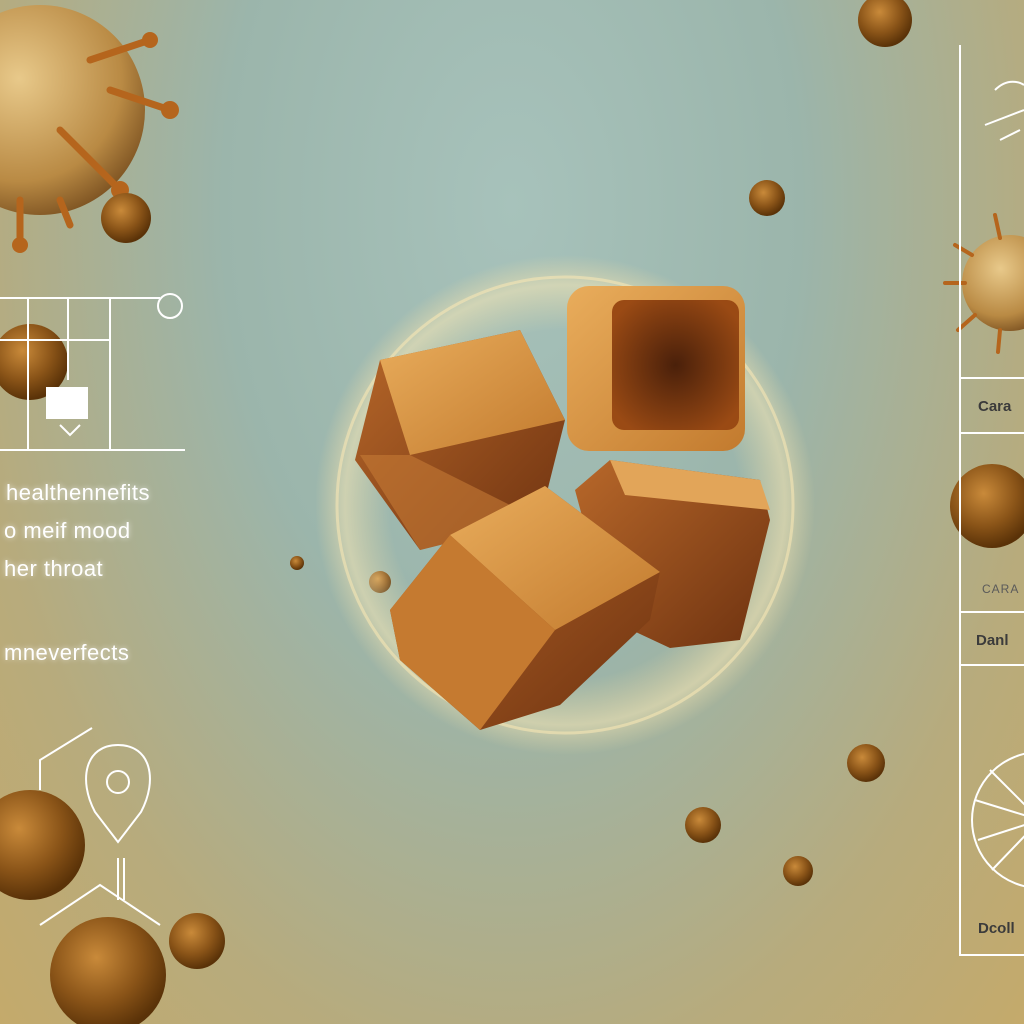 This screenshot has height=1029, width=1024. What do you see at coordinates (996, 928) in the screenshot?
I see `right-panel-label-4: Dcoll` at bounding box center [996, 928].